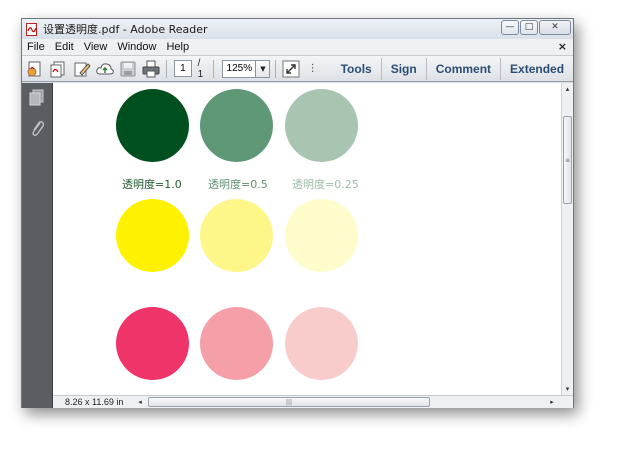 The image size is (617, 451). I want to click on sign-button: Sign, so click(403, 68).